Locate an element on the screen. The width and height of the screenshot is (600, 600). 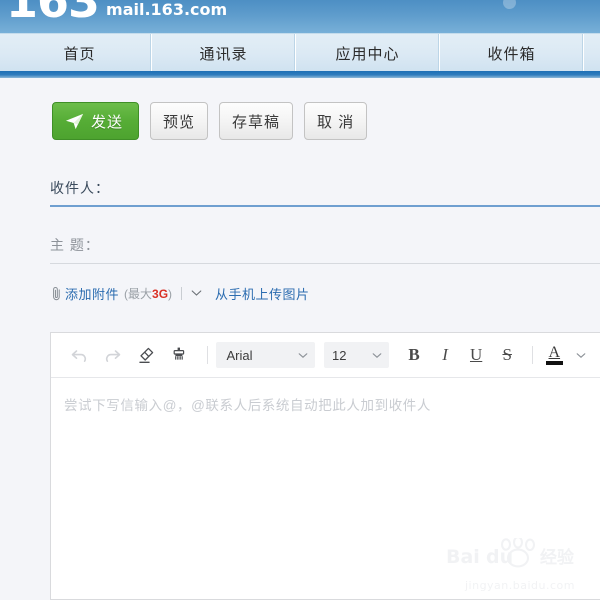
clear-format-button is located at coordinates (145, 355).